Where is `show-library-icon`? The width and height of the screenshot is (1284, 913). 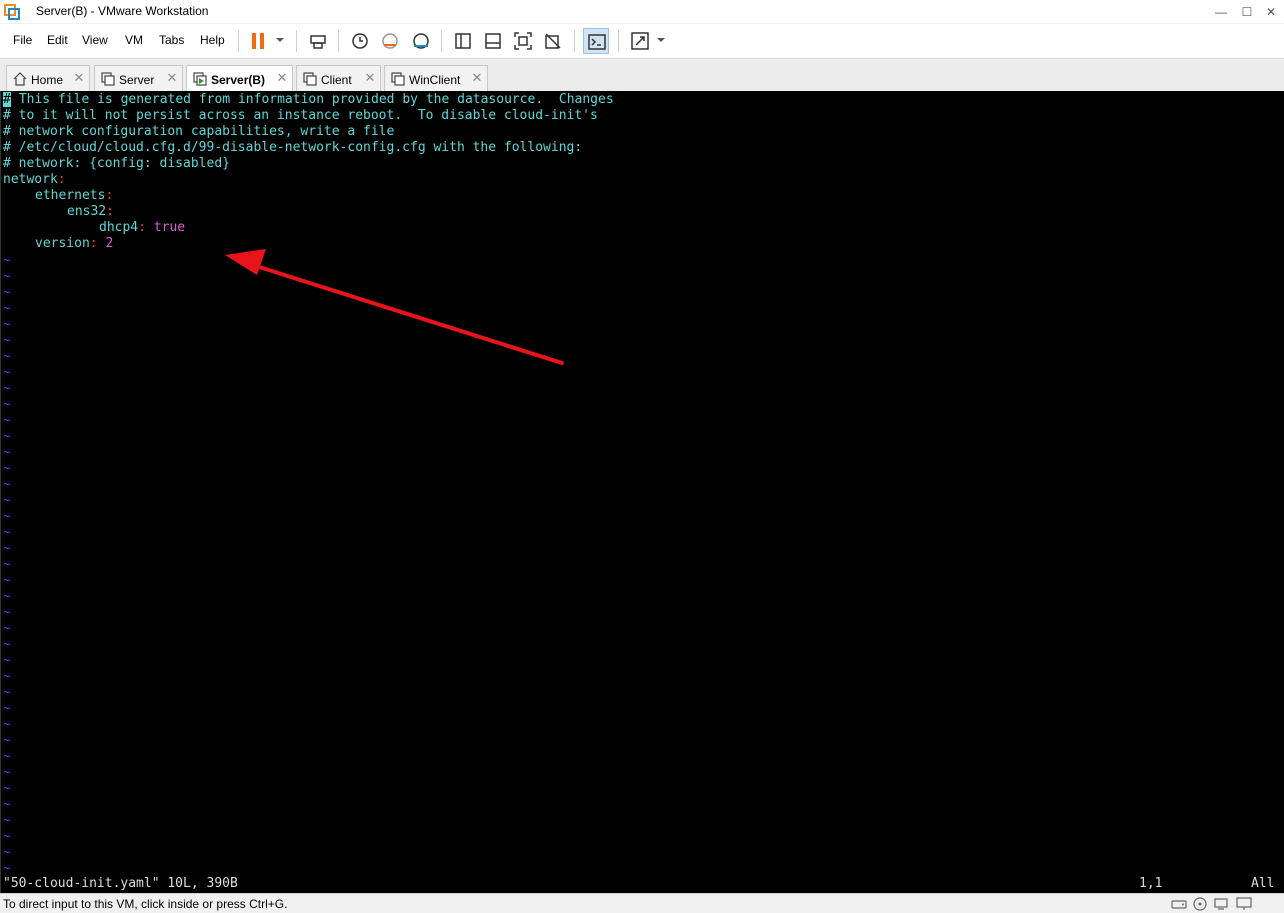
show-library-icon is located at coordinates (463, 41).